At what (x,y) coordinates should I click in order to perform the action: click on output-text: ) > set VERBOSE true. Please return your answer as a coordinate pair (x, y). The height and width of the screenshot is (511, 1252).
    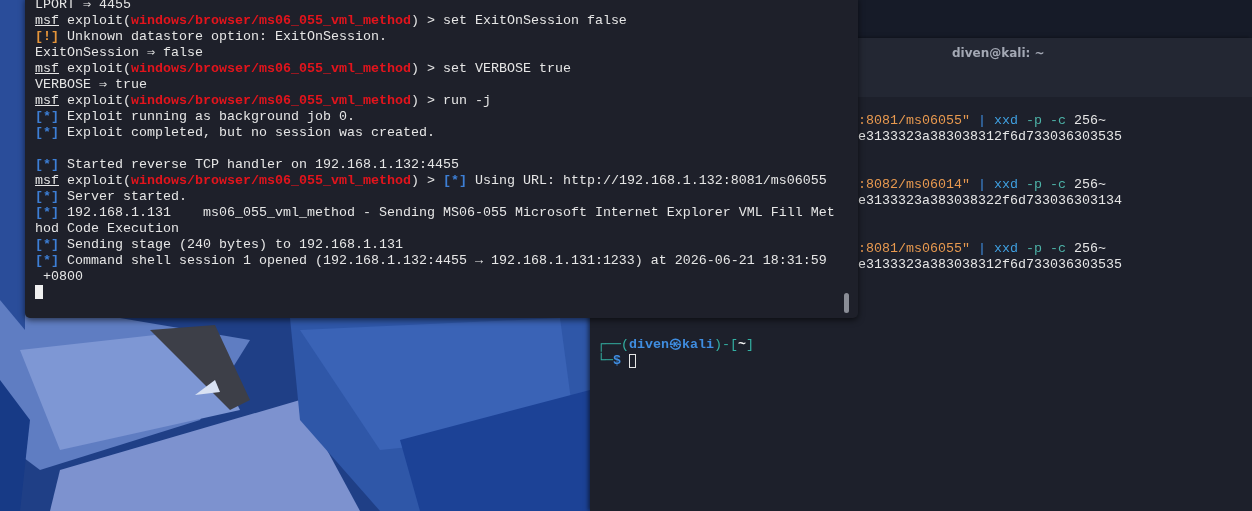
    Looking at the image, I should click on (490, 68).